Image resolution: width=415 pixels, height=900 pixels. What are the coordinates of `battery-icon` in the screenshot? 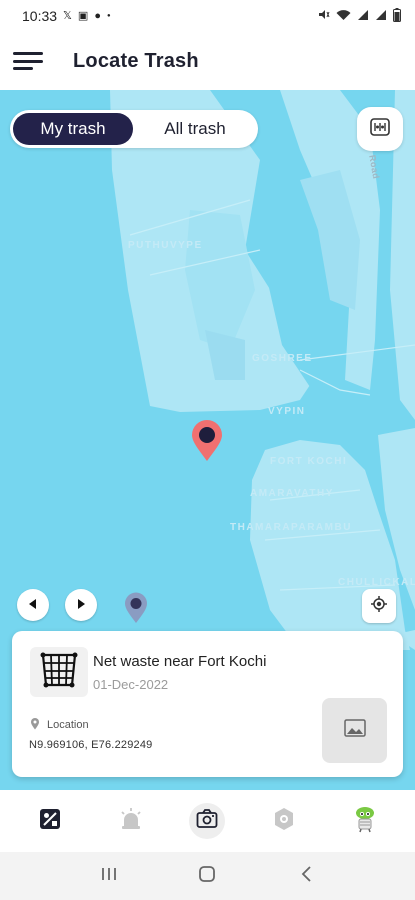 It's located at (397, 16).